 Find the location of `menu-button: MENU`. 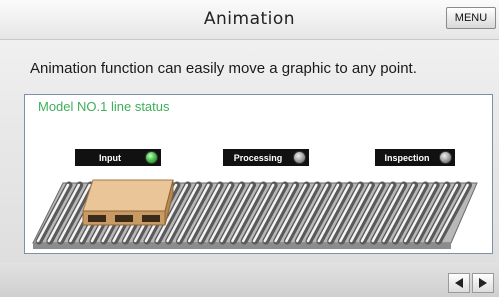

menu-button: MENU is located at coordinates (471, 18).